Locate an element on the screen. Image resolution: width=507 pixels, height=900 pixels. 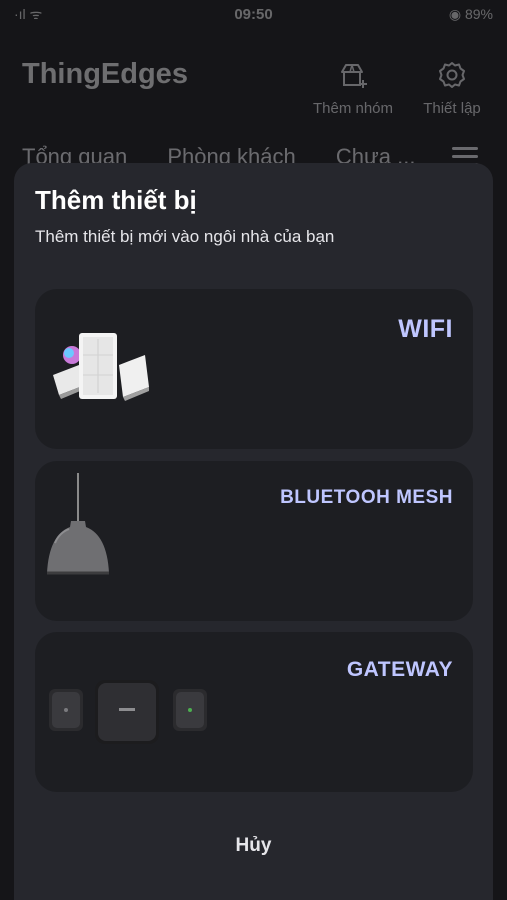
app-title: ThingEdges is located at coordinates (105, 74).